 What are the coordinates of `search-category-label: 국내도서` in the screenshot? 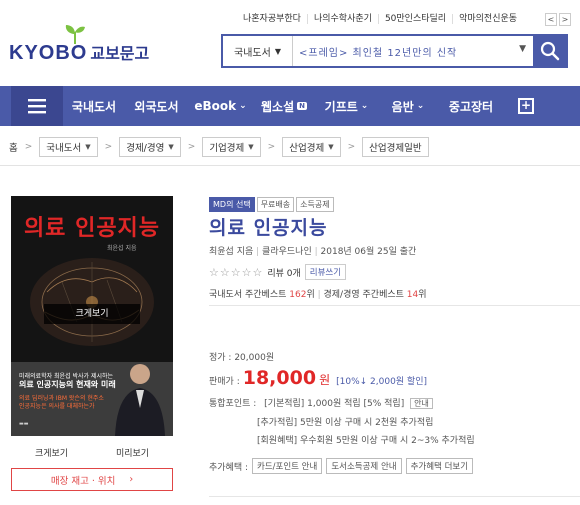 It's located at (252, 53).